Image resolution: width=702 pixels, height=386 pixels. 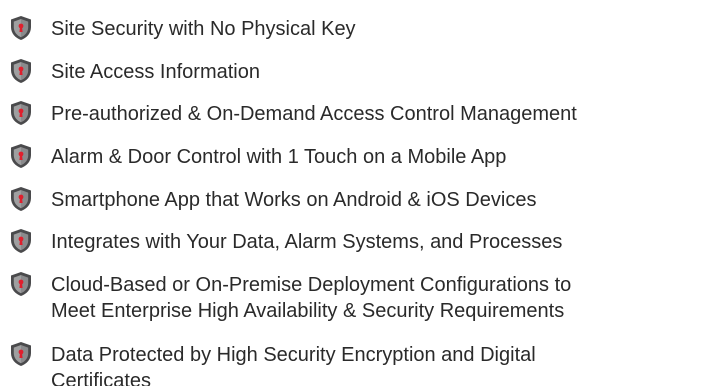 I want to click on feature-line: Site Security with No Physical Key, so click(x=203, y=29).